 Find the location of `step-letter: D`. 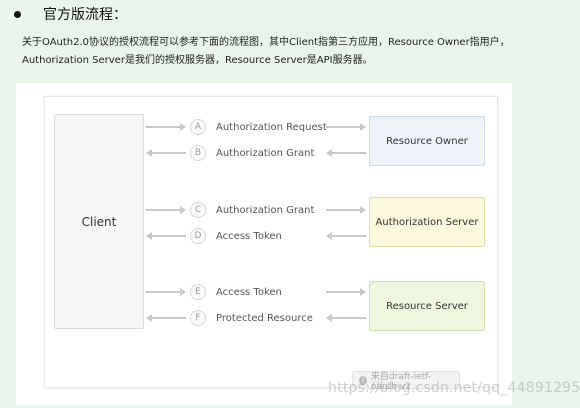

step-letter: D is located at coordinates (198, 236).